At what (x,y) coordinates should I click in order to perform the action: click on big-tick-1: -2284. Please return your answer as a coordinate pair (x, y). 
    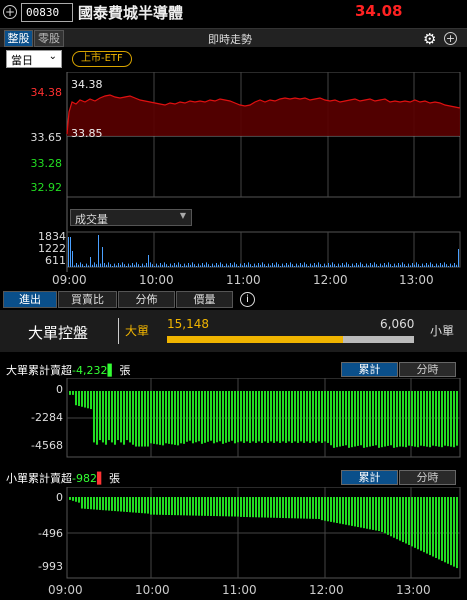
    Looking at the image, I should click on (47, 417).